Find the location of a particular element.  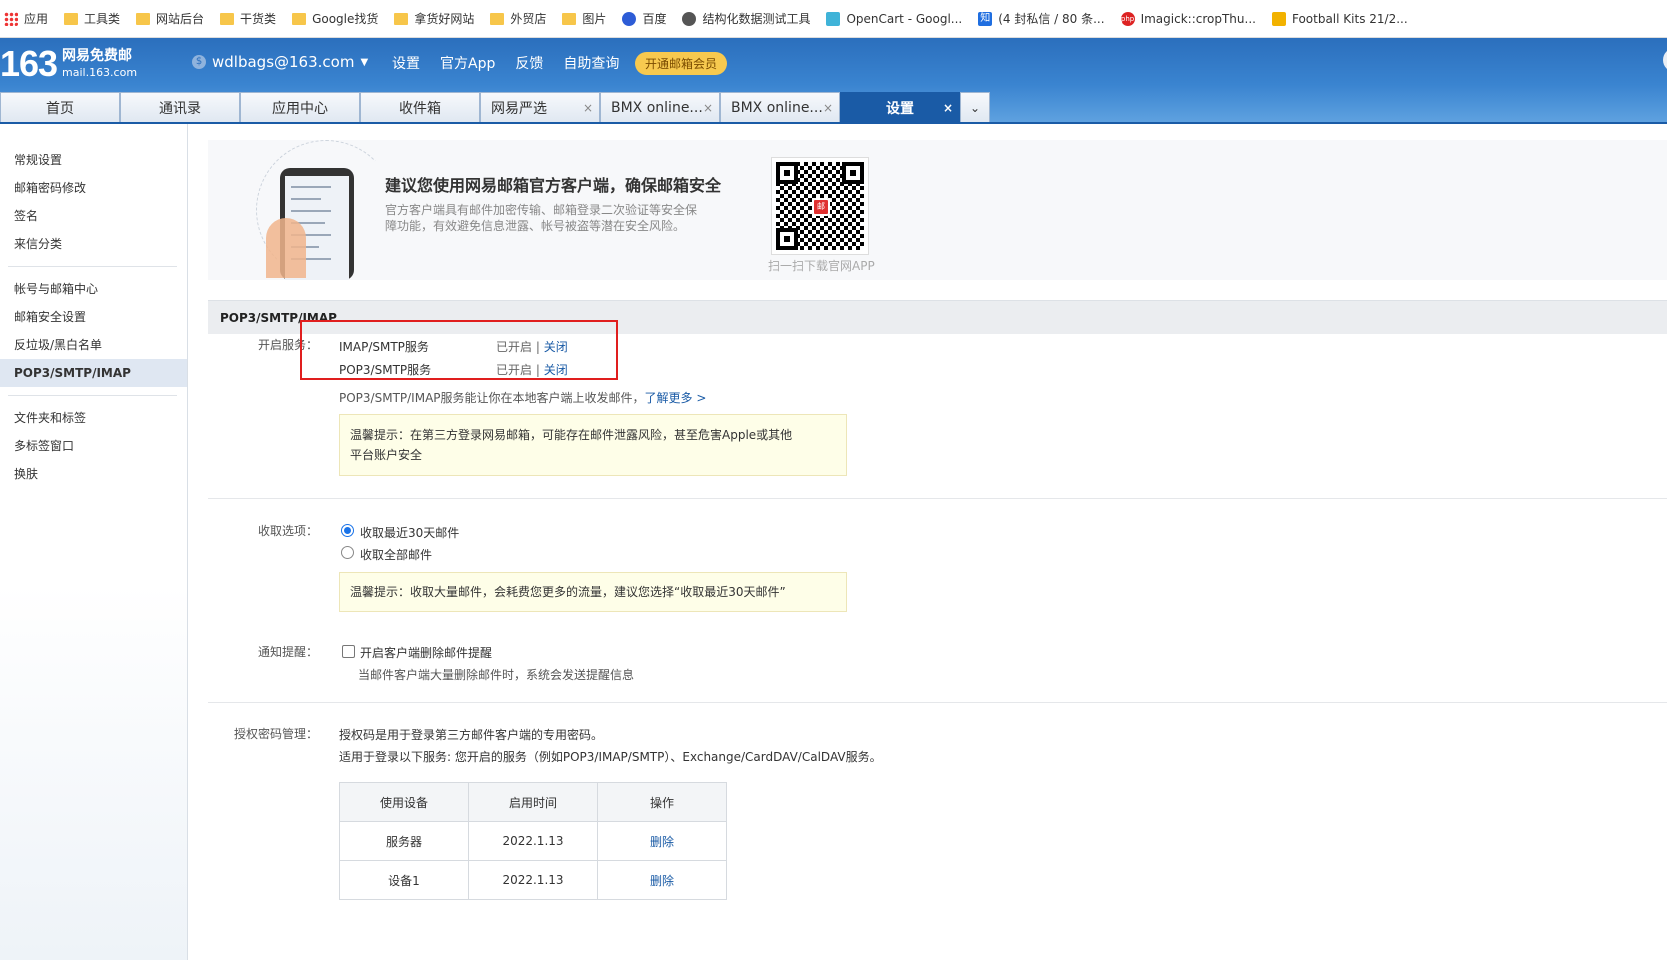

bookmark-item: 干货类 is located at coordinates (248, 18).